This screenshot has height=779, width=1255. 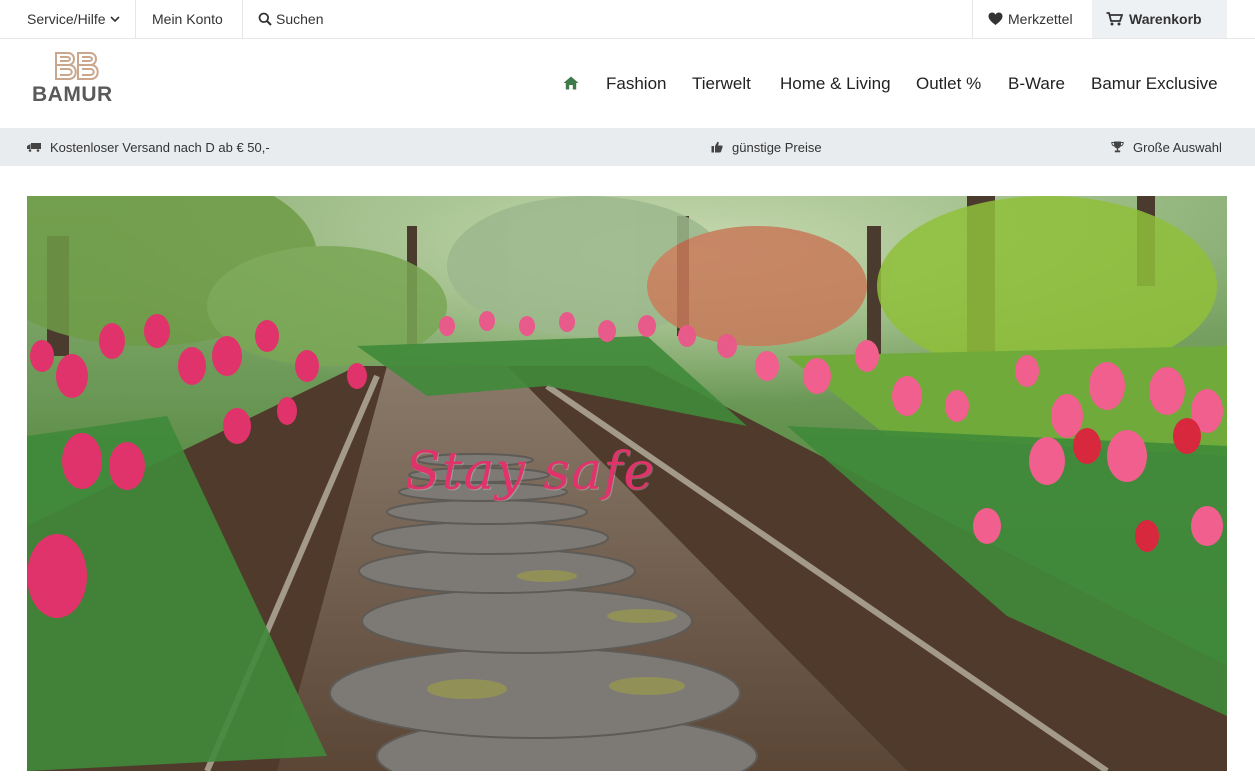 I want to click on benefit-selection: Große Auswahl, so click(x=1166, y=147).